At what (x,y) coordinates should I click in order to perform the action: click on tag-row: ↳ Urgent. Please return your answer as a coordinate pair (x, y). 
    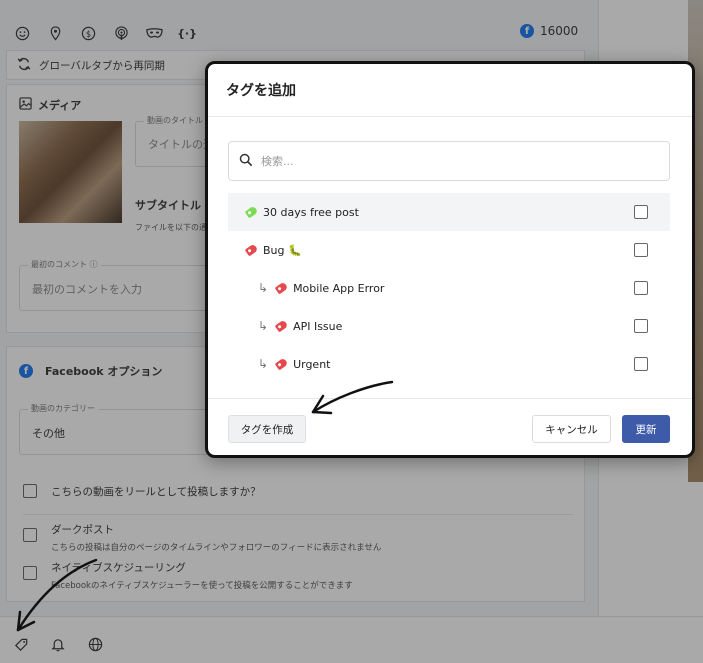
    Looking at the image, I should click on (449, 364).